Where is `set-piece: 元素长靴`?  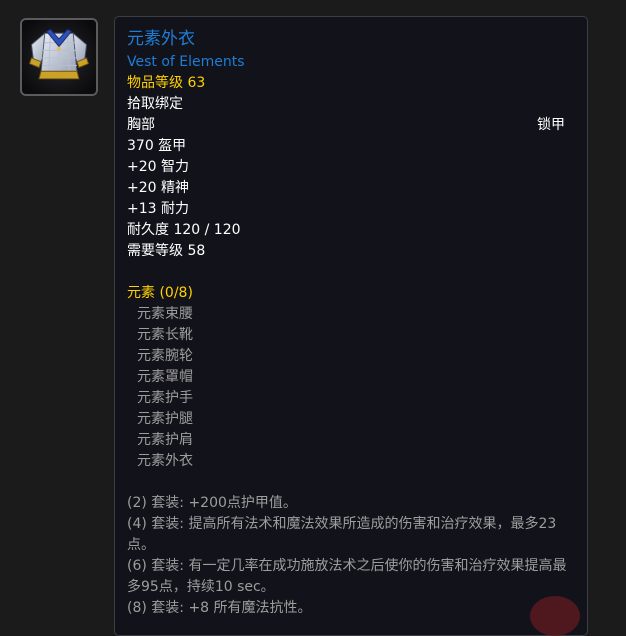
set-piece: 元素长靴 is located at coordinates (351, 335).